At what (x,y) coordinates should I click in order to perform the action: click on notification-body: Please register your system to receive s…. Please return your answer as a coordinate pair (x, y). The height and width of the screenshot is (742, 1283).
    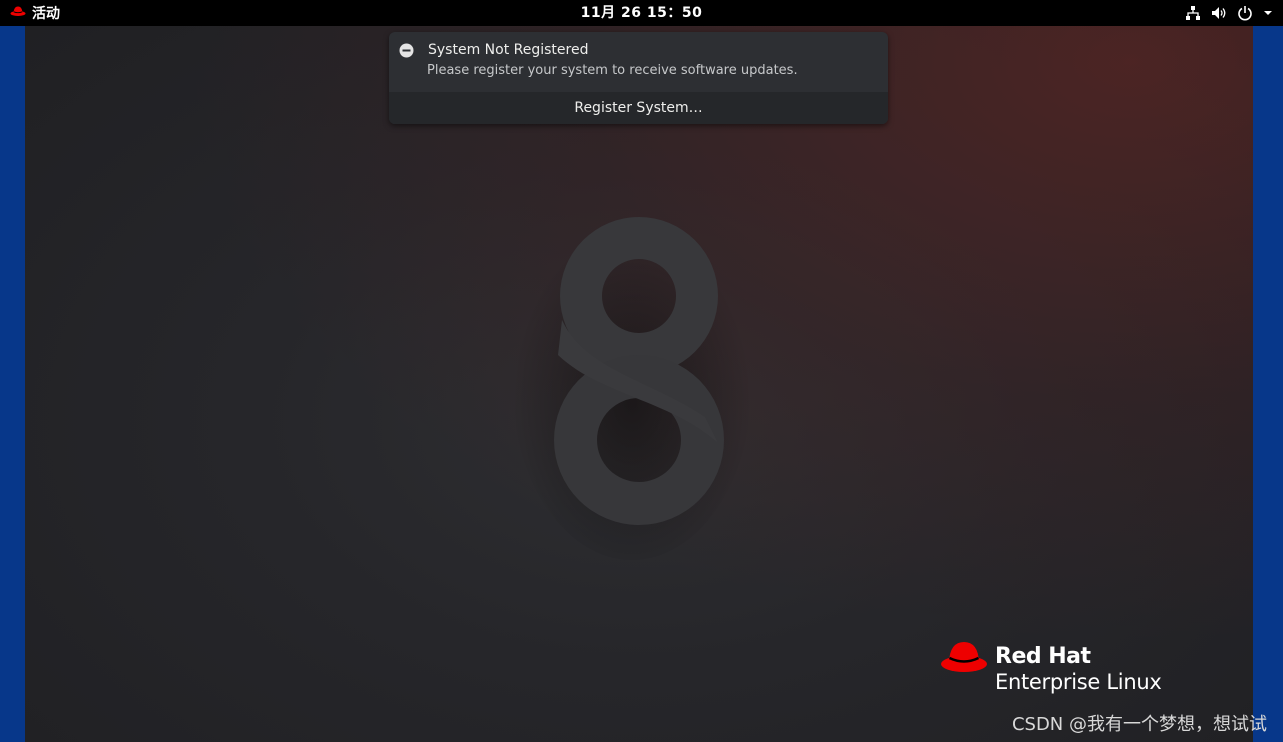
    Looking at the image, I should click on (612, 70).